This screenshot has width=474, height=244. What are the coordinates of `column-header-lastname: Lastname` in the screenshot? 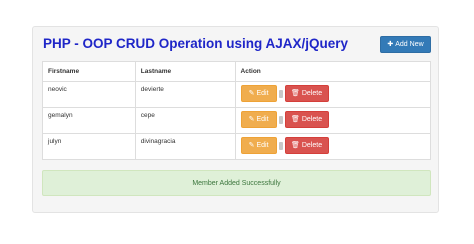 It's located at (185, 71).